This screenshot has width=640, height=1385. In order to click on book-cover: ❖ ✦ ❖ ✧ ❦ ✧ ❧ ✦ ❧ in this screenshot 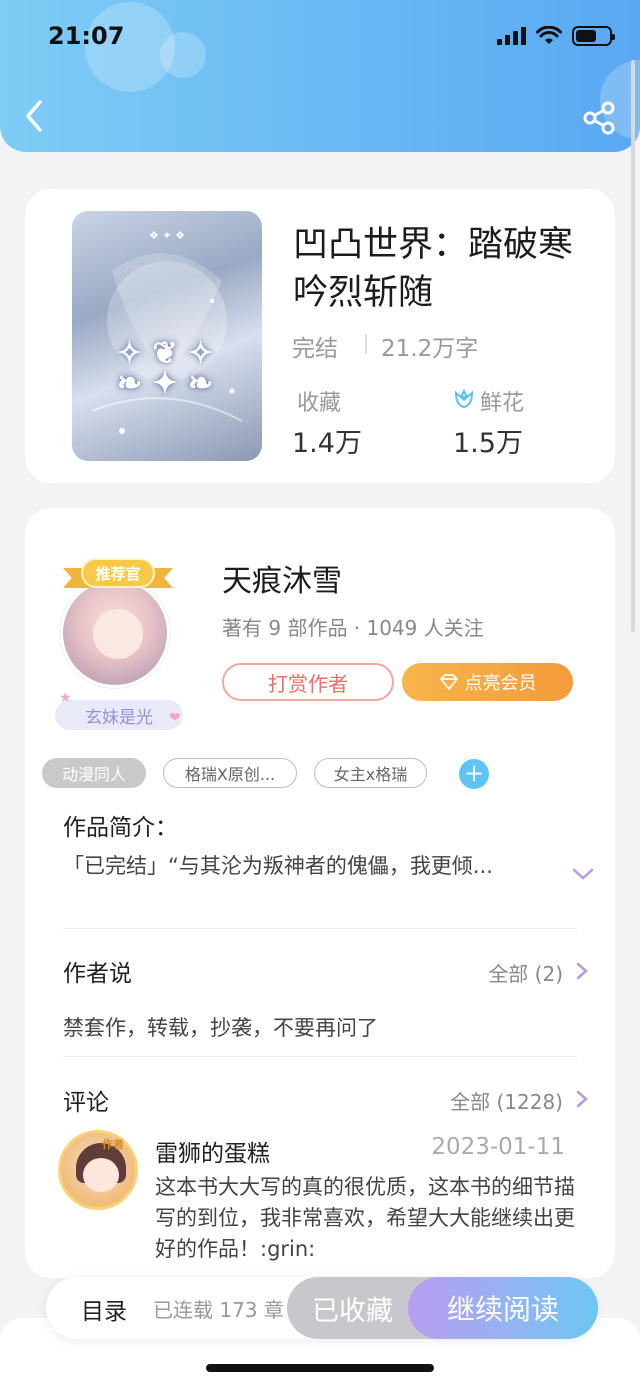, I will do `click(167, 336)`.